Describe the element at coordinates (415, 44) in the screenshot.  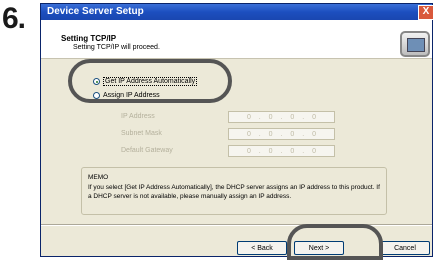
I see `network-computer-icon` at that location.